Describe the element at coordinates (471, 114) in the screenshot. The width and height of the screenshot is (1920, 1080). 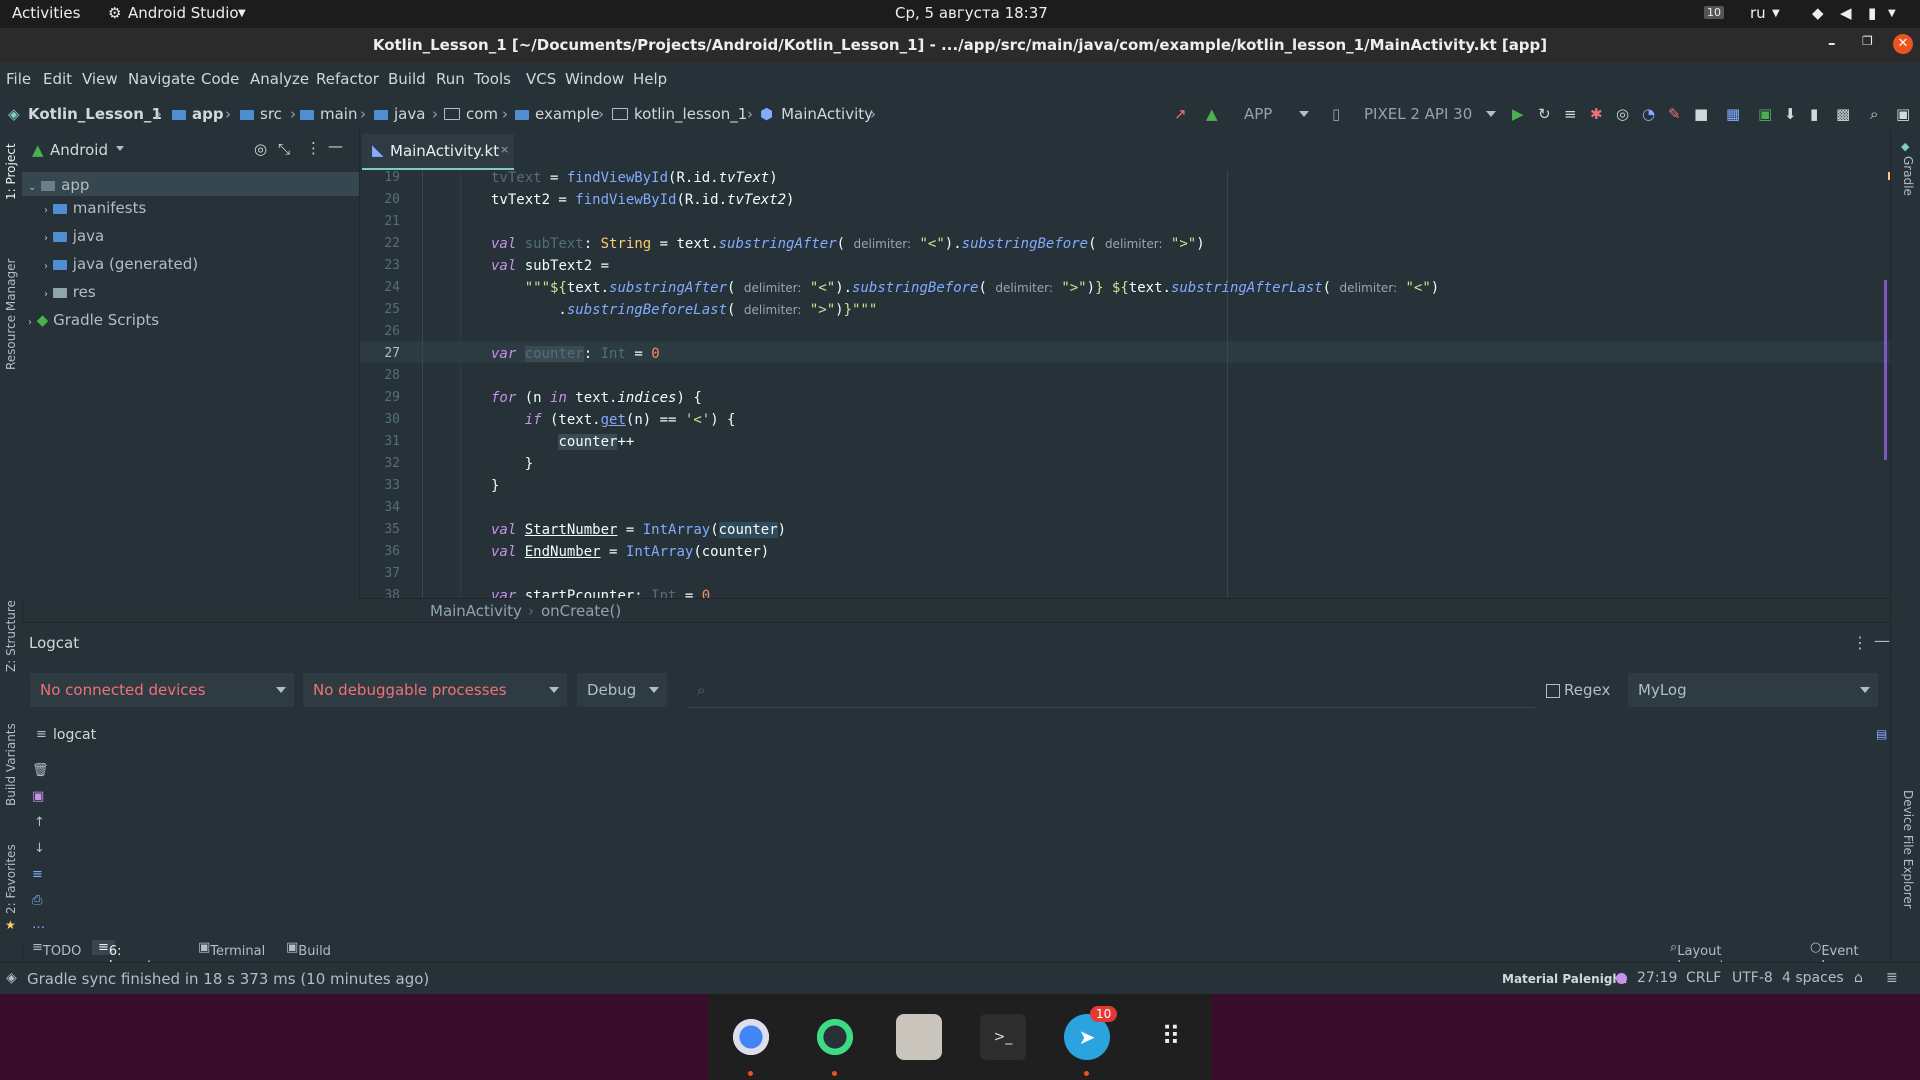
I see `breadcrumb-com: com` at that location.